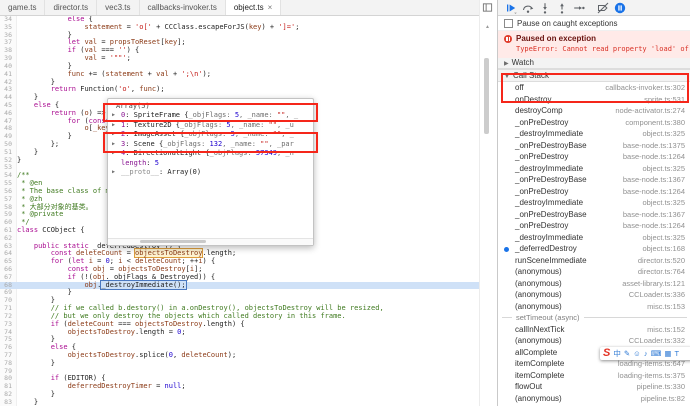 This screenshot has height=406, width=690. What do you see at coordinates (540, 329) in the screenshot?
I see `frame-function-name: callInNextTick` at bounding box center [540, 329].